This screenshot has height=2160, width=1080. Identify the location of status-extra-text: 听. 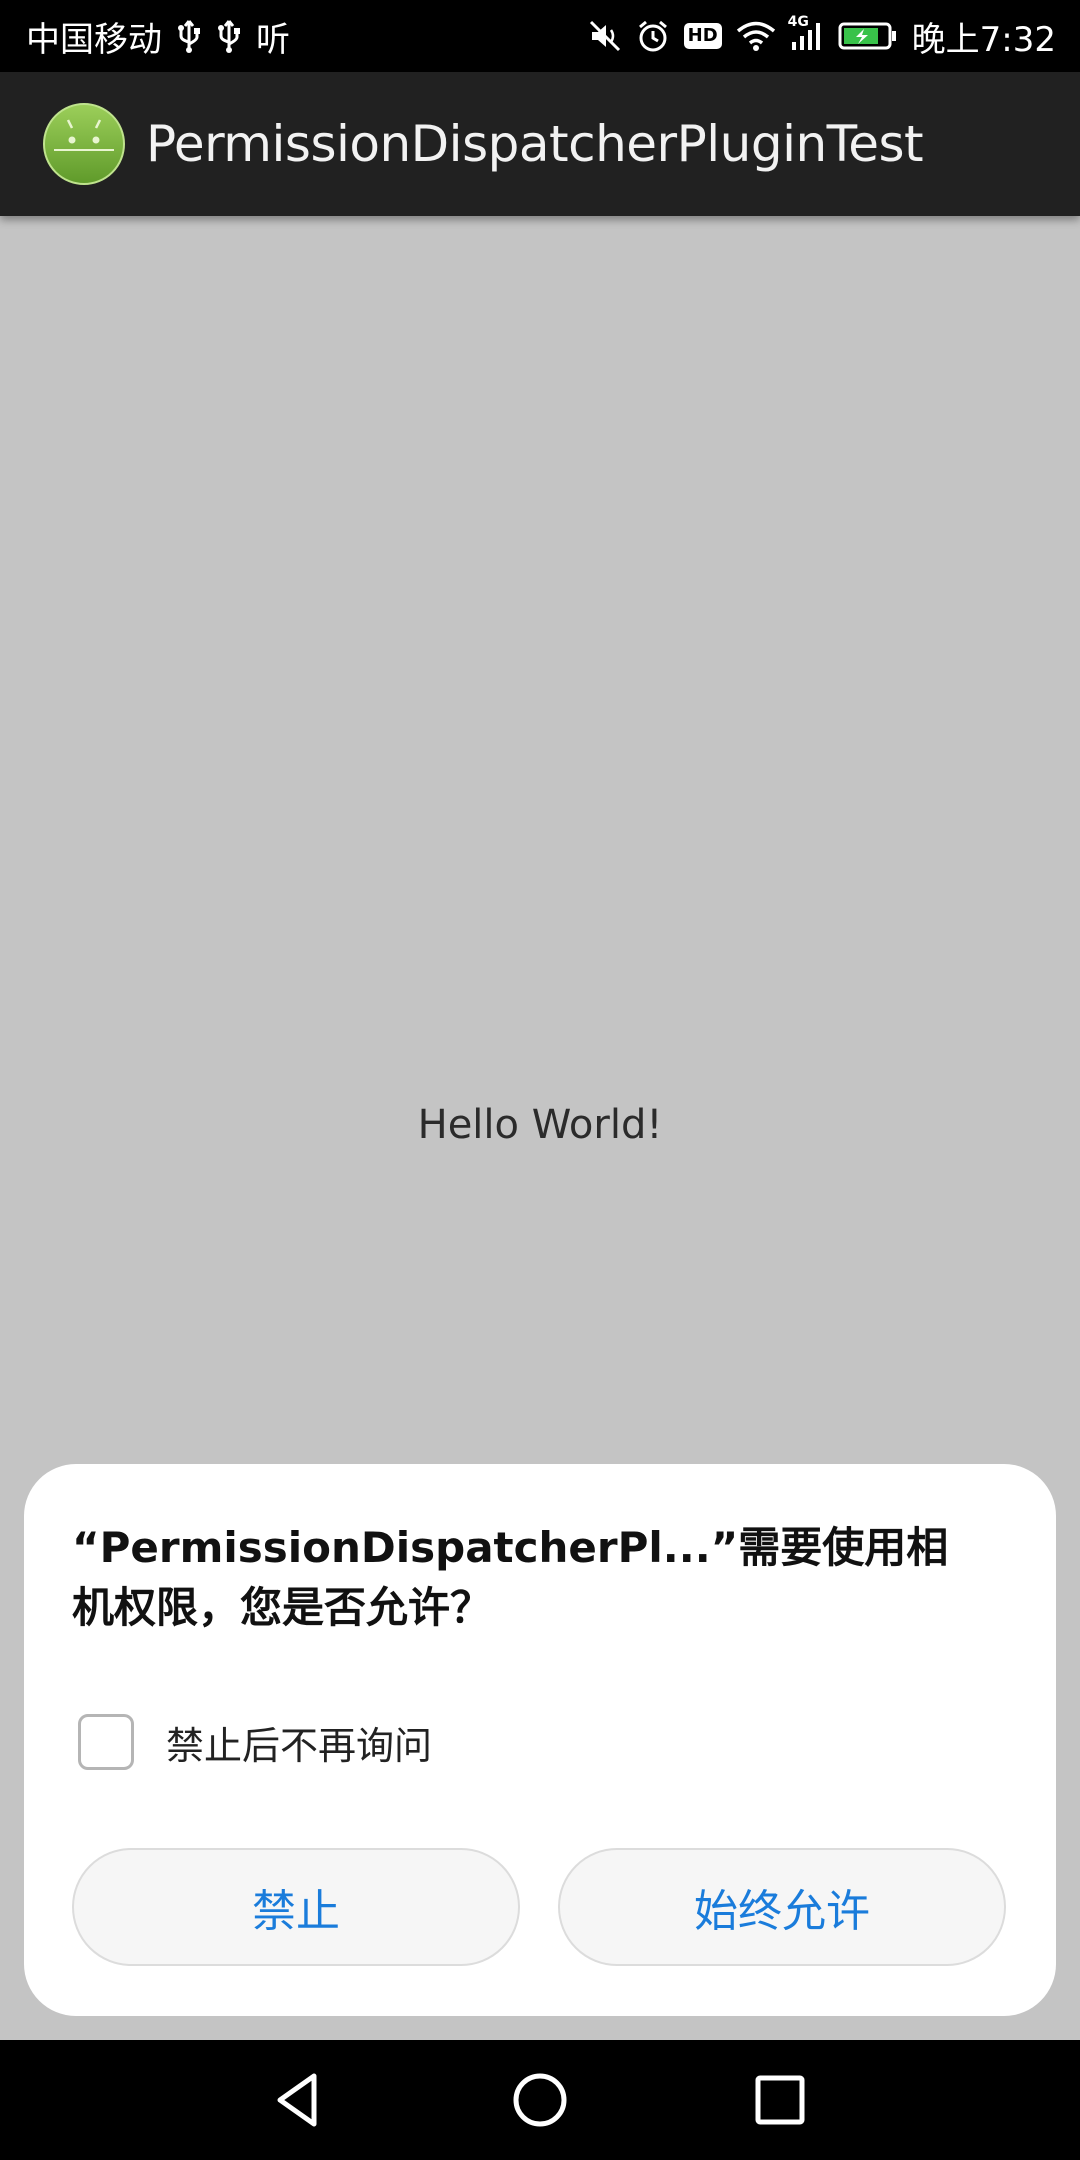
(273, 39).